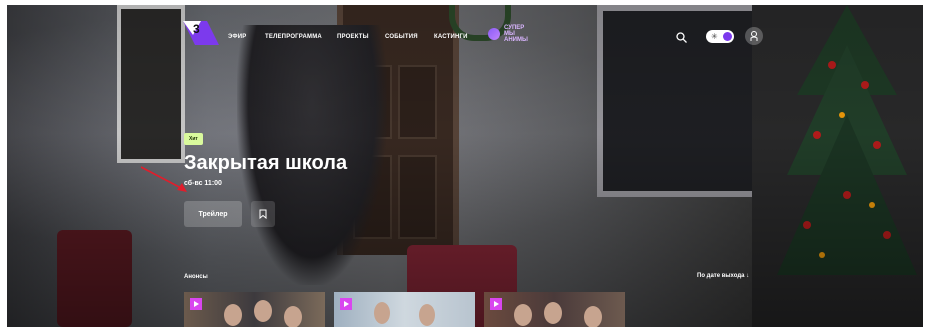 The image size is (931, 327). Describe the element at coordinates (293, 37) in the screenshot. I see `nav-item-tv-guide: ТЕЛЕПРОГРАММА` at that location.